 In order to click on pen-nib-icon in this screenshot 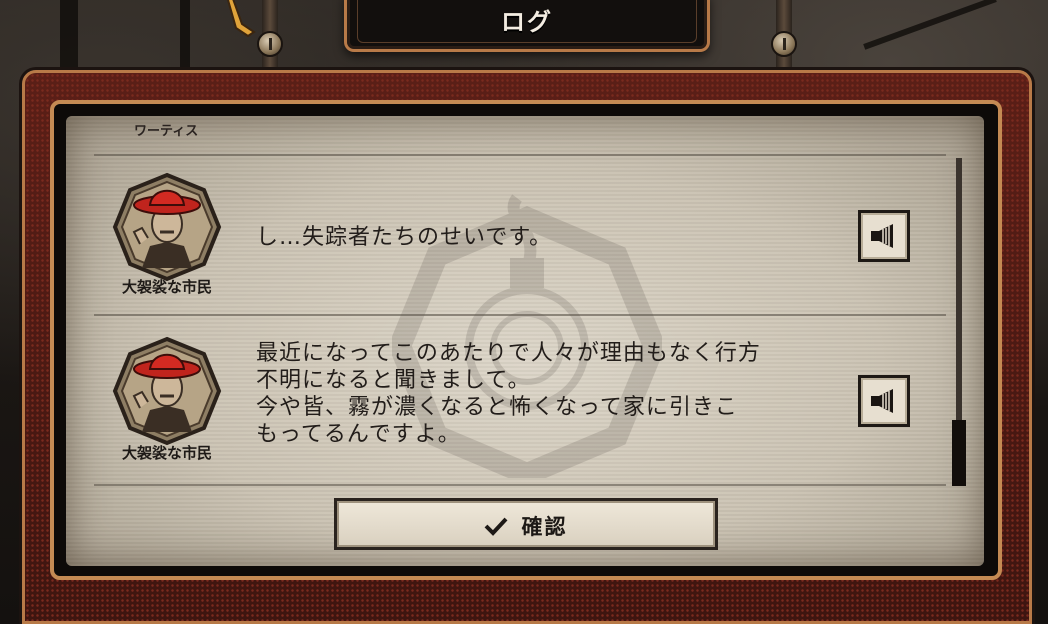, I will do `click(241, 19)`.